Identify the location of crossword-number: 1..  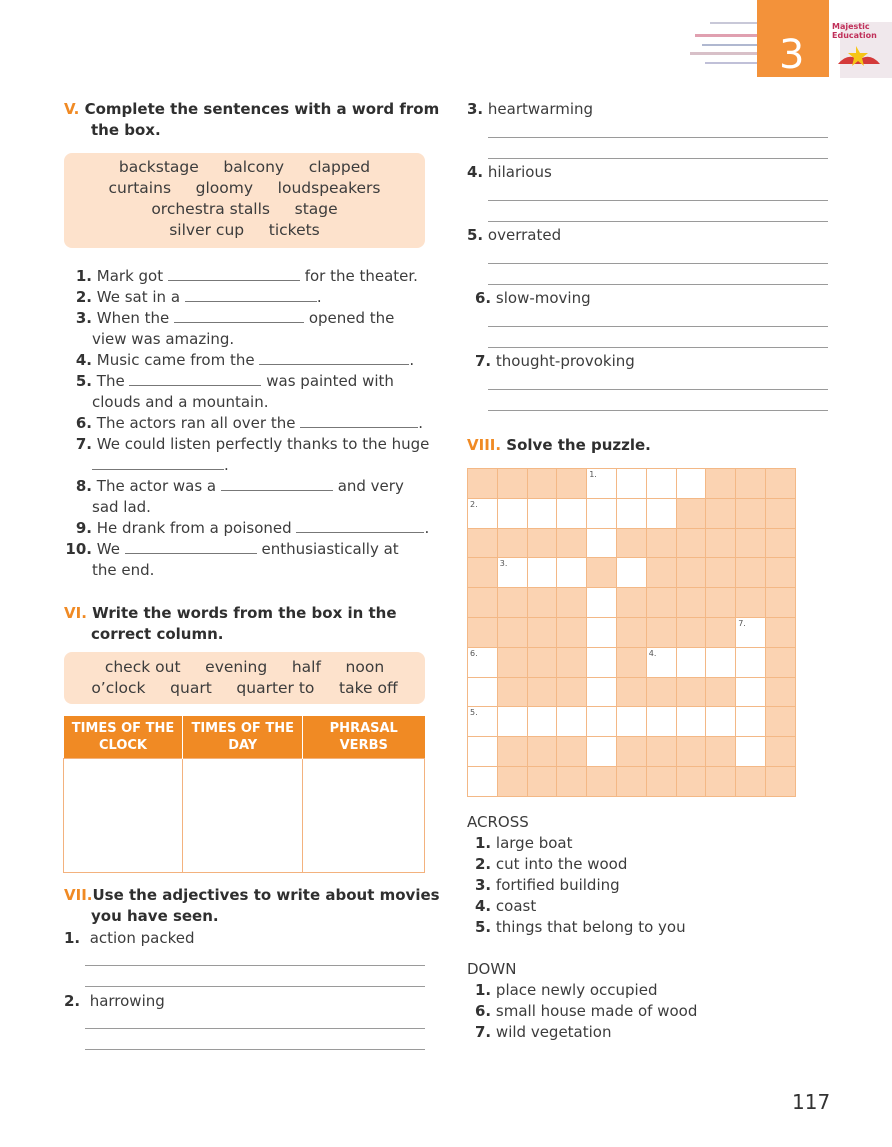
(593, 474).